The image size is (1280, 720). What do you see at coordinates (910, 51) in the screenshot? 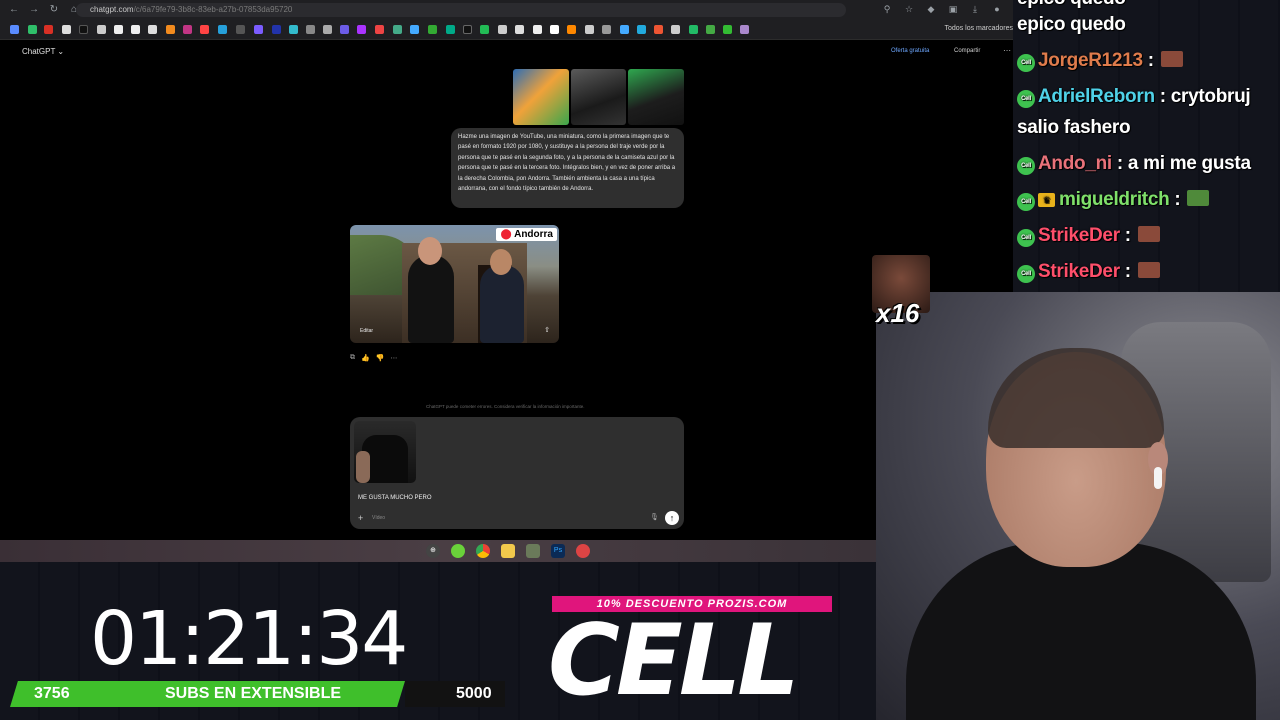
I see `offer-button: Oferta gratuita` at bounding box center [910, 51].